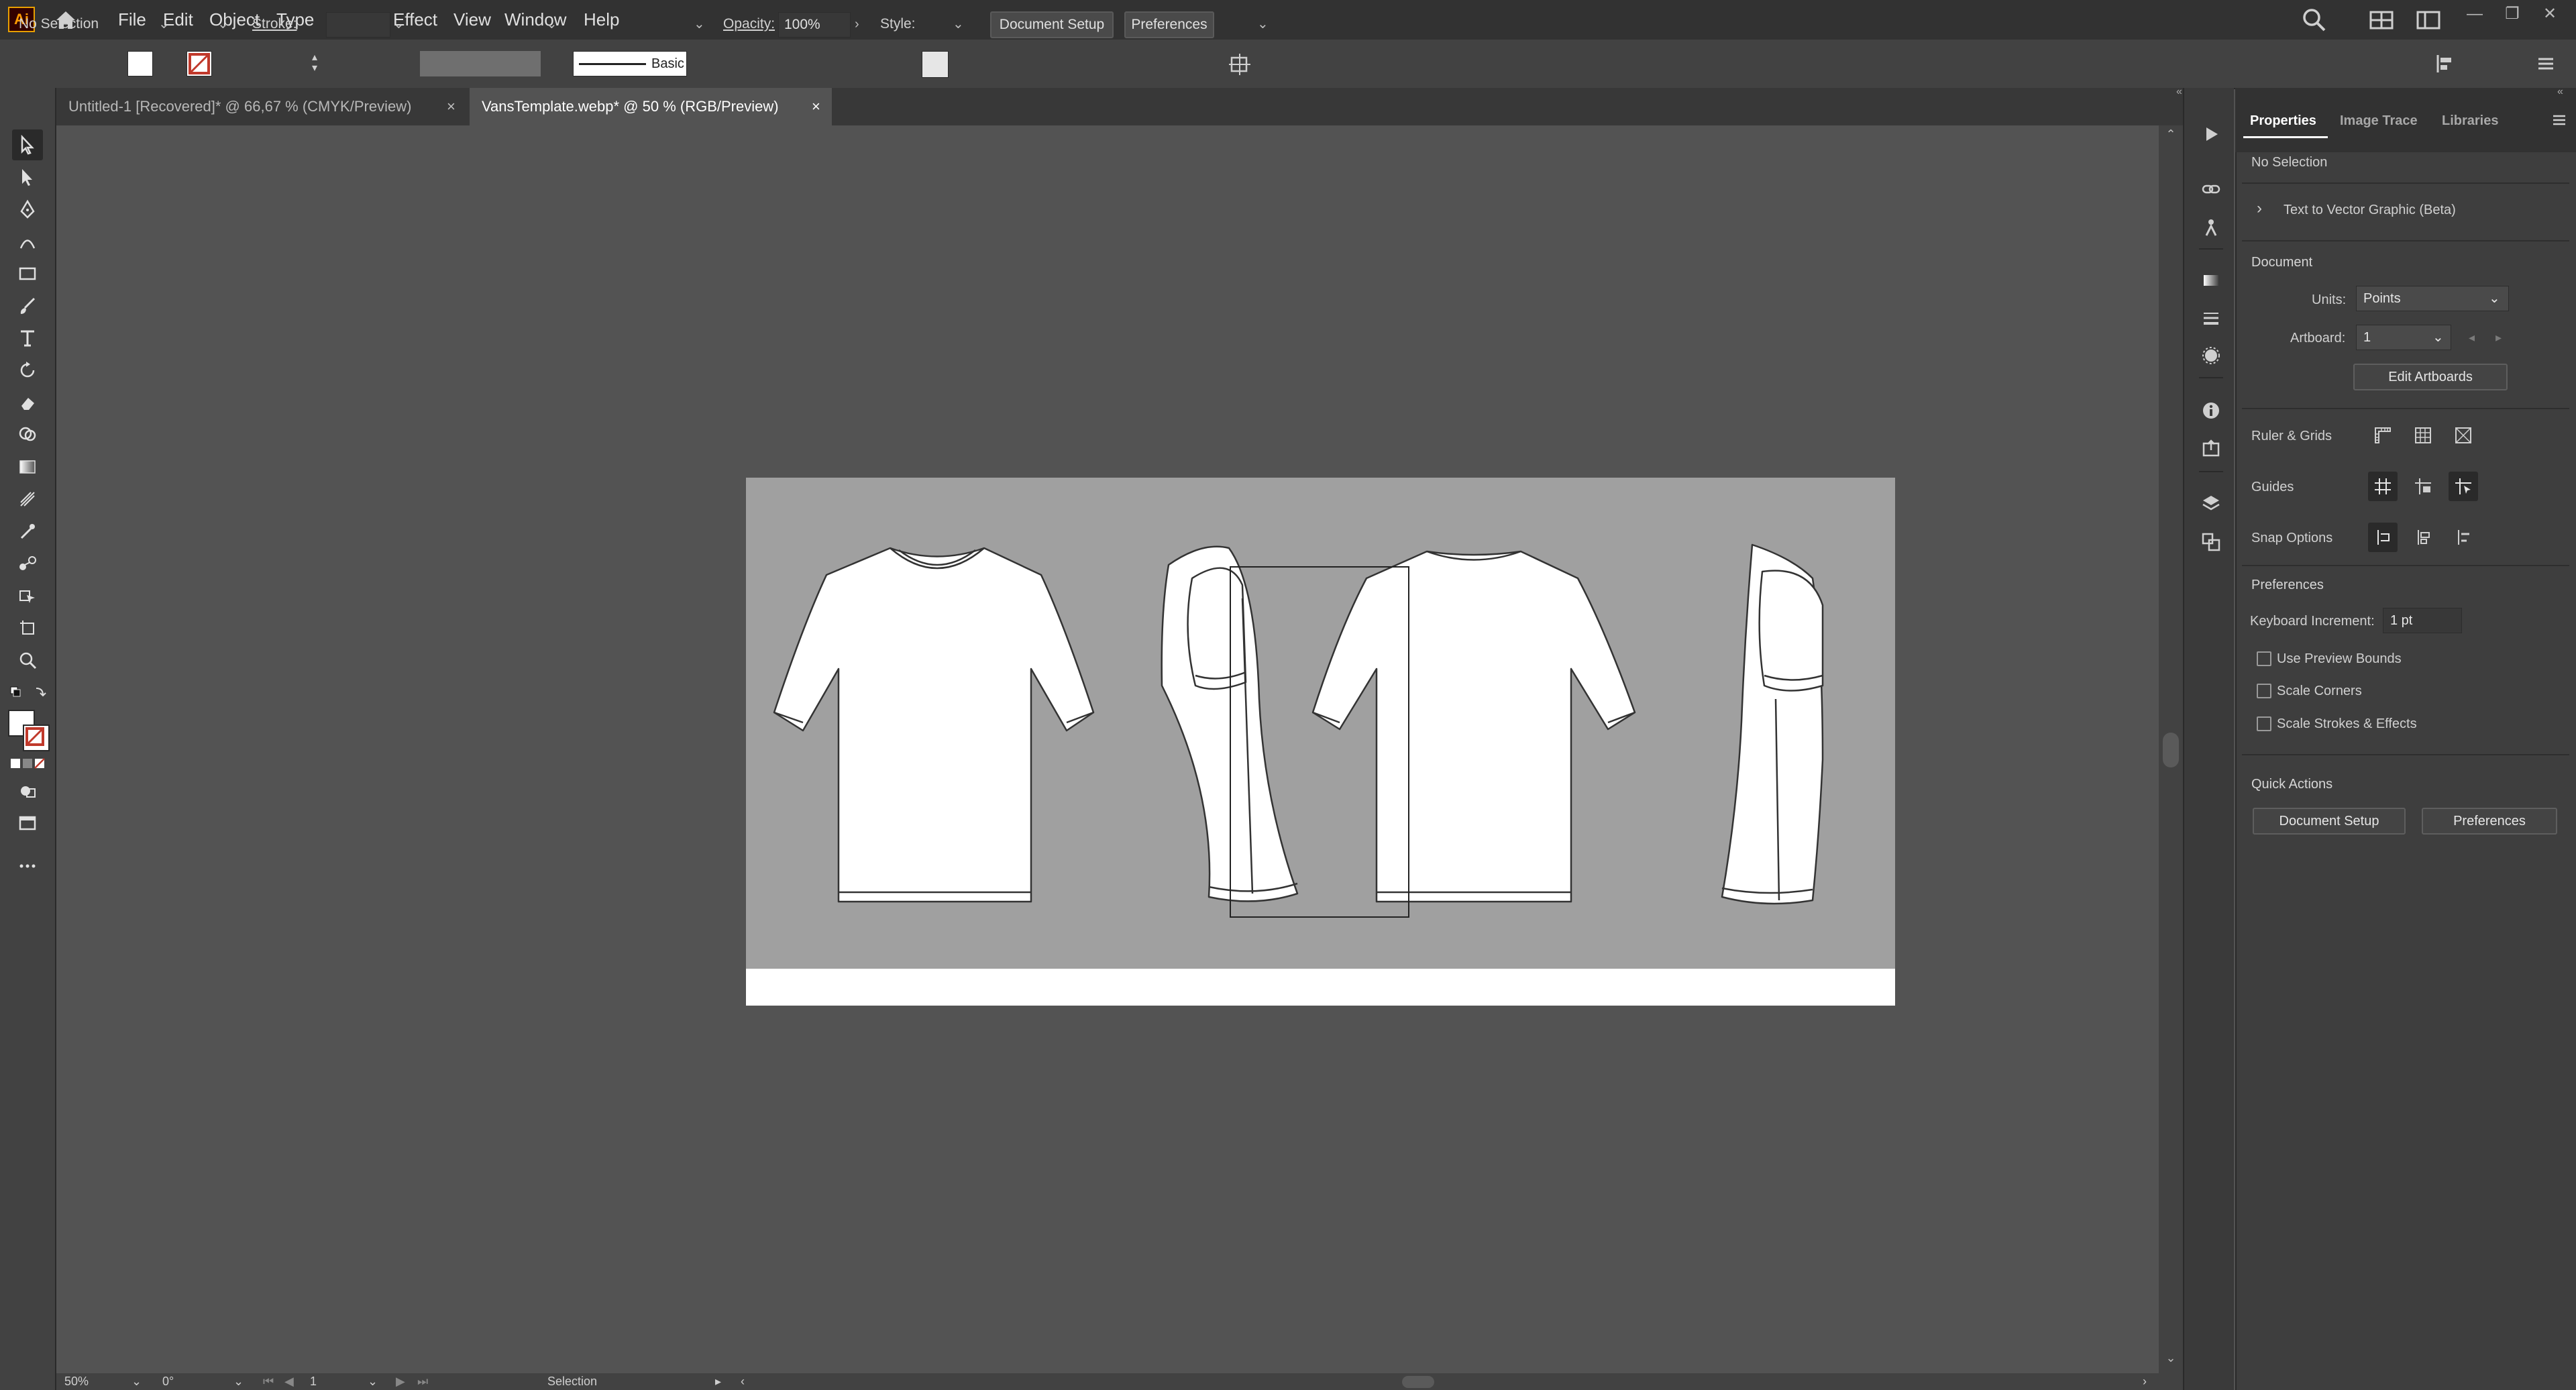 This screenshot has width=2576, height=1390. What do you see at coordinates (2422, 621) in the screenshot?
I see `keyboard-increment-field: 1 pt` at bounding box center [2422, 621].